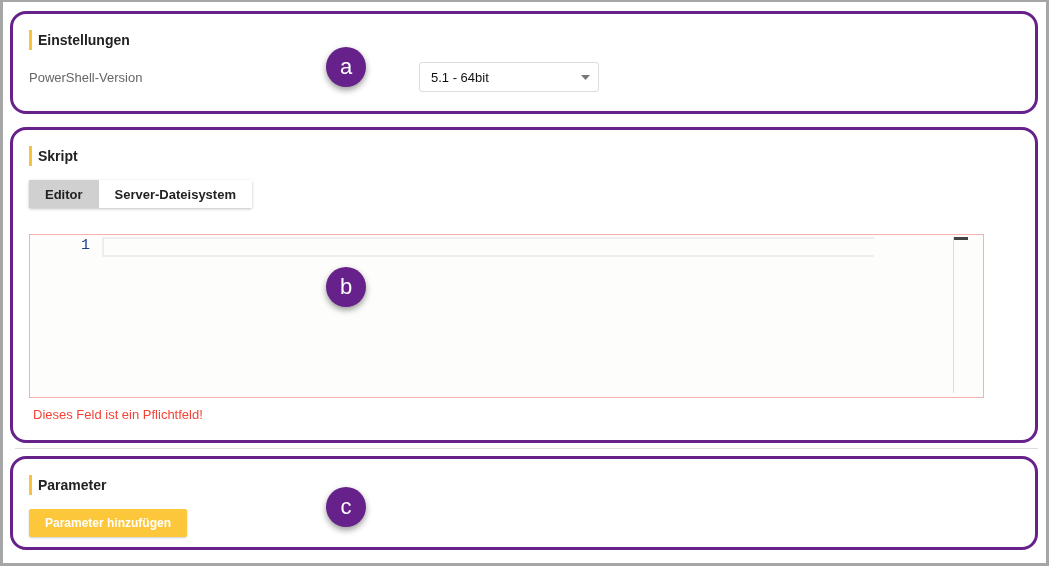 The width and height of the screenshot is (1049, 566). What do you see at coordinates (961, 315) in the screenshot?
I see `scrollbar` at bounding box center [961, 315].